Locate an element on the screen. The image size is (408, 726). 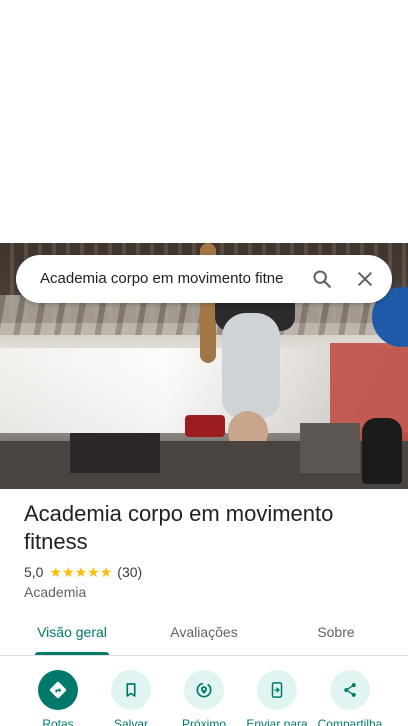
close-icon is located at coordinates (365, 279).